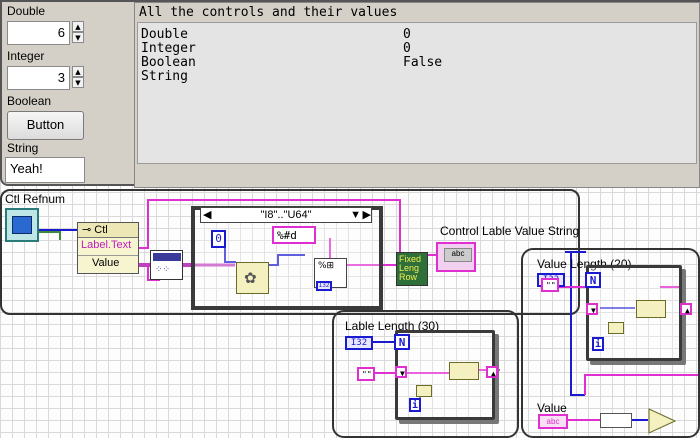 This screenshot has height=438, width=700. What do you see at coordinates (492, 372) in the screenshot?
I see `label-shift-register-right: ▲` at bounding box center [492, 372].